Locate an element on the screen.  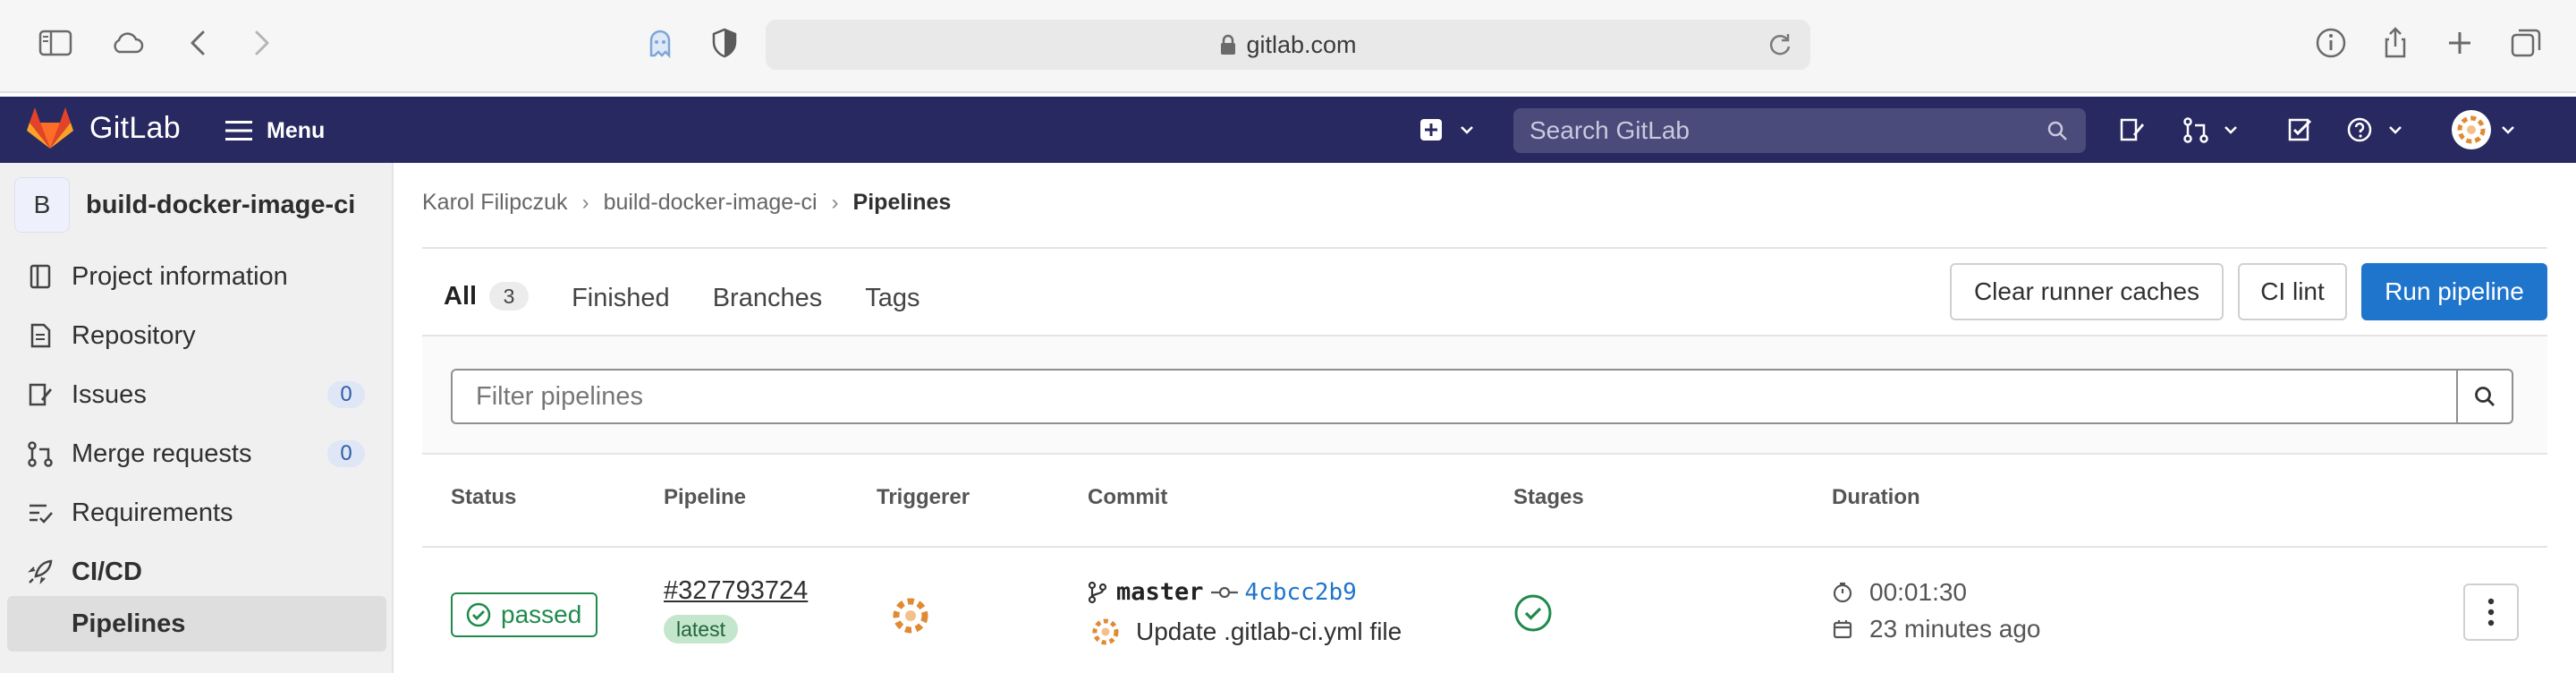
brand-name: GitLab is located at coordinates (135, 128).